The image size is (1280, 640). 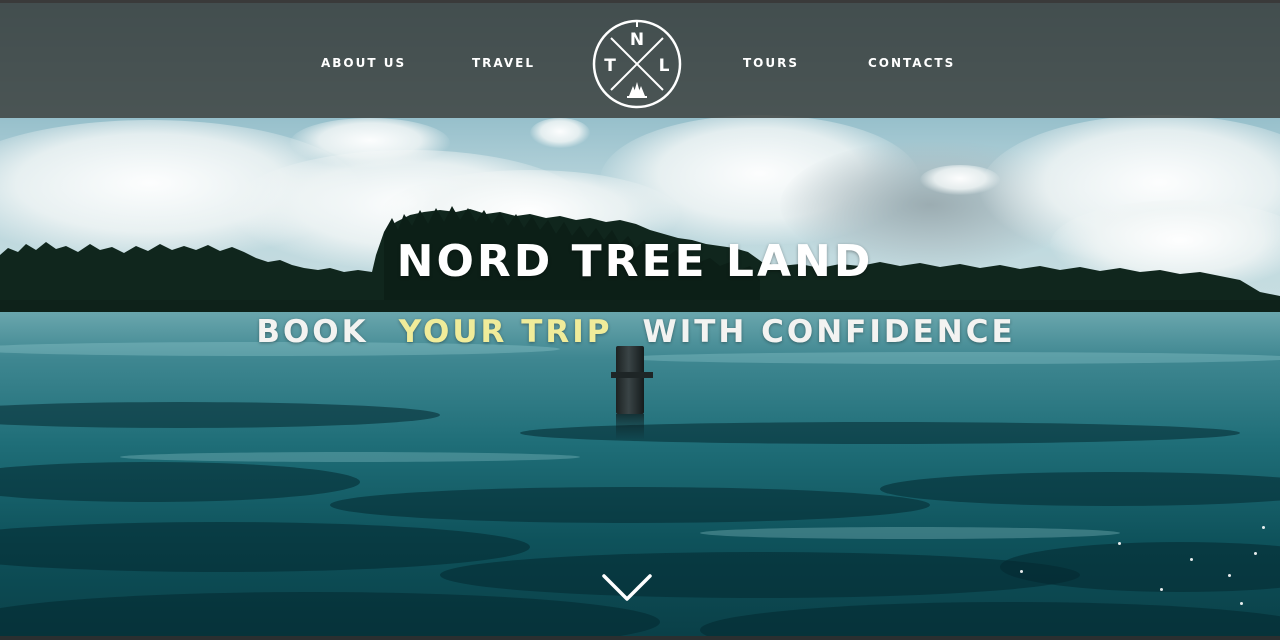 What do you see at coordinates (771, 63) in the screenshot?
I see `nav-link-tours: TOURS` at bounding box center [771, 63].